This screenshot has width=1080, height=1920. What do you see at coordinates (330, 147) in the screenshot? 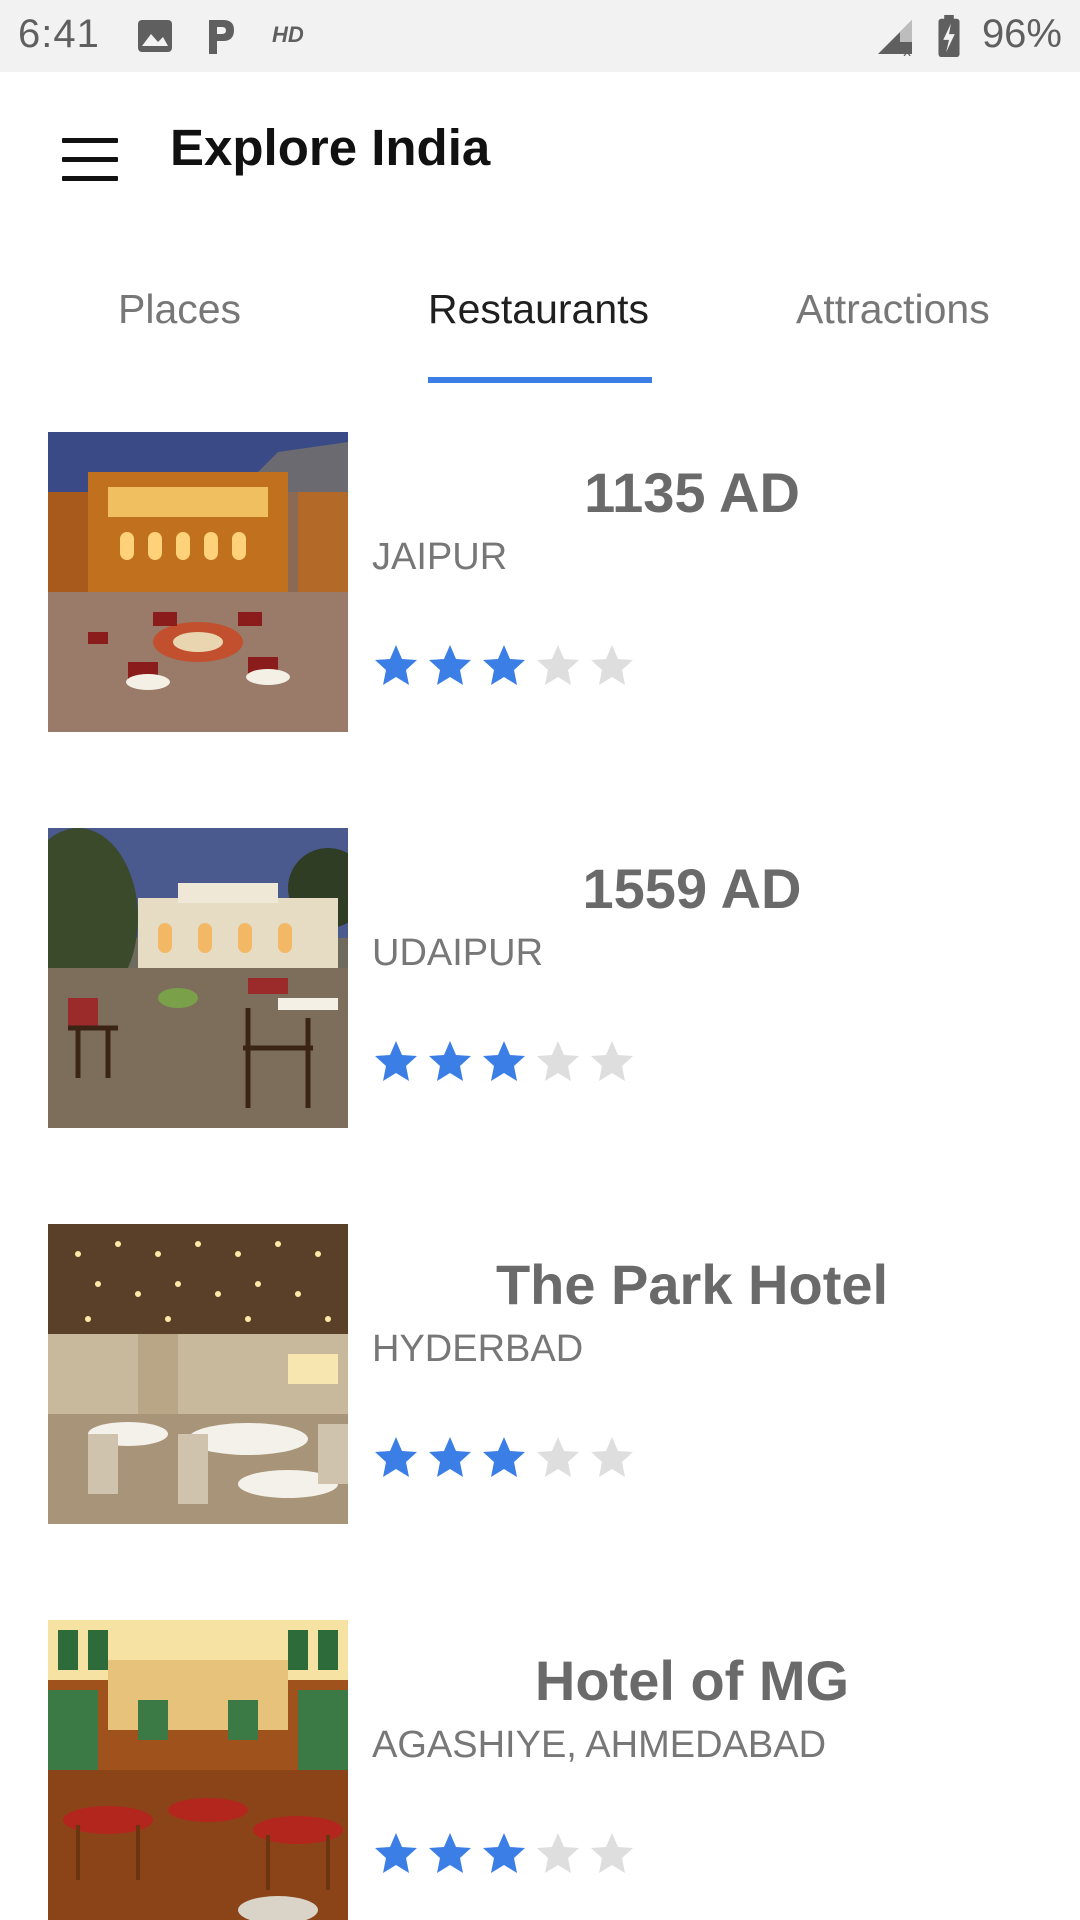
I see `page-title: Explore India` at bounding box center [330, 147].